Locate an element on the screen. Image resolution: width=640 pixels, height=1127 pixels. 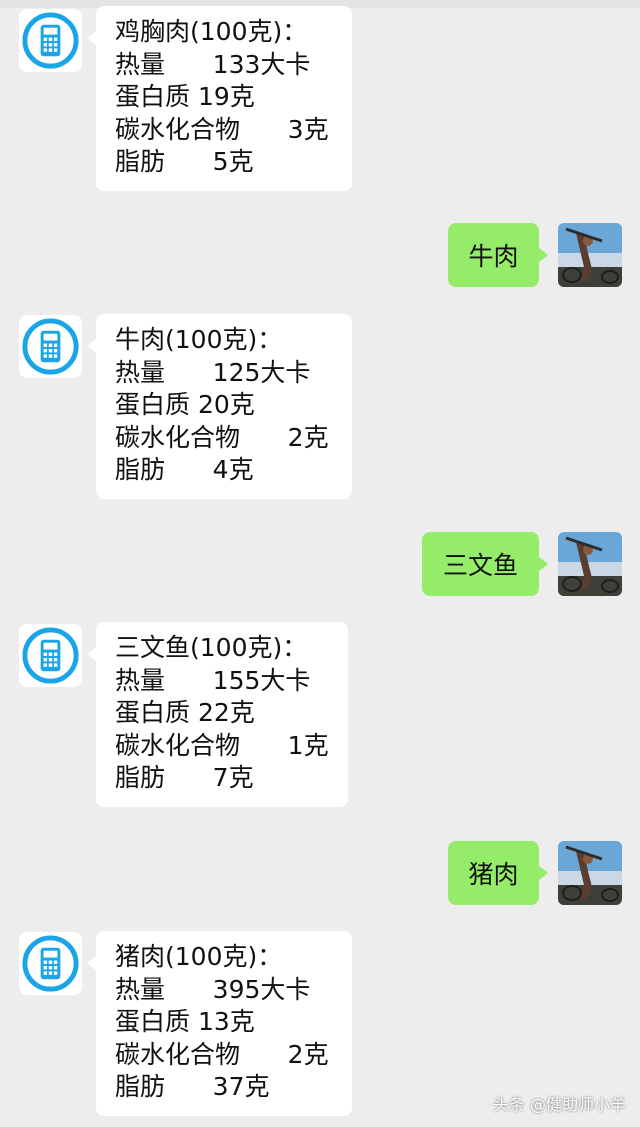
carbs-row: 碳水化合物 3克 is located at coordinates (222, 129).